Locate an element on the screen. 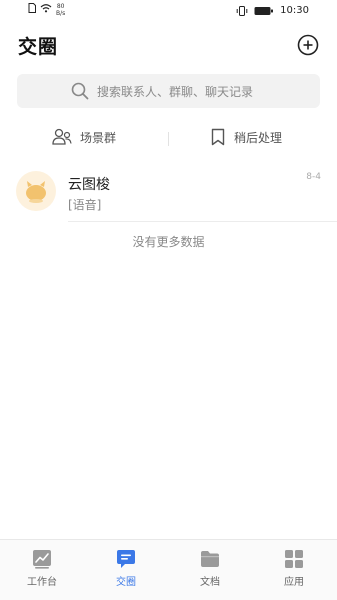  search-icon is located at coordinates (80, 91).